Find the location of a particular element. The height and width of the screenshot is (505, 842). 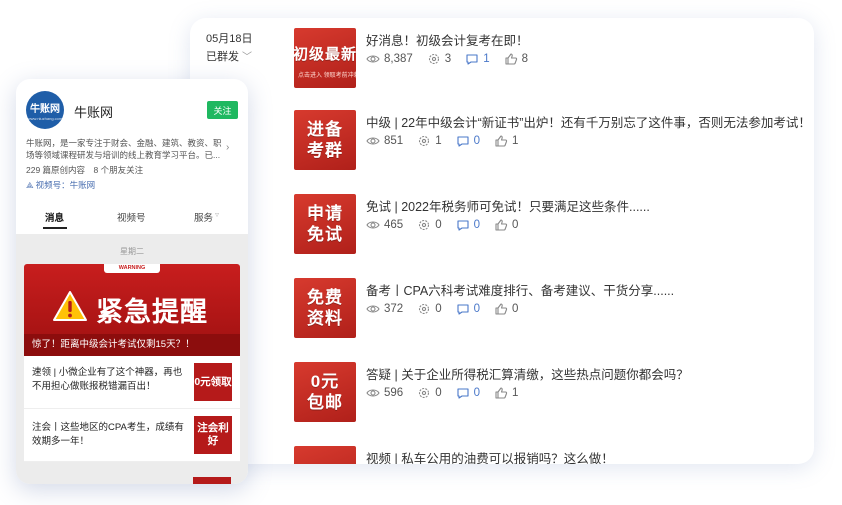

article-title: 视频 | 私车公用的油费可以报销吗？这么做！ is located at coordinates (490, 456).